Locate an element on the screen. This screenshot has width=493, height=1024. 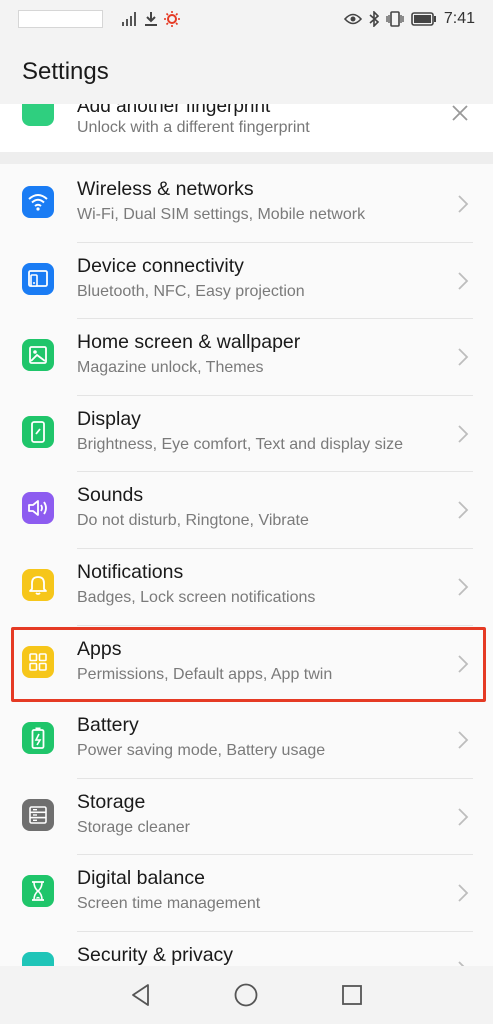
settings-item-security-privacy: Security & privacy is located at coordinates (246, 948).